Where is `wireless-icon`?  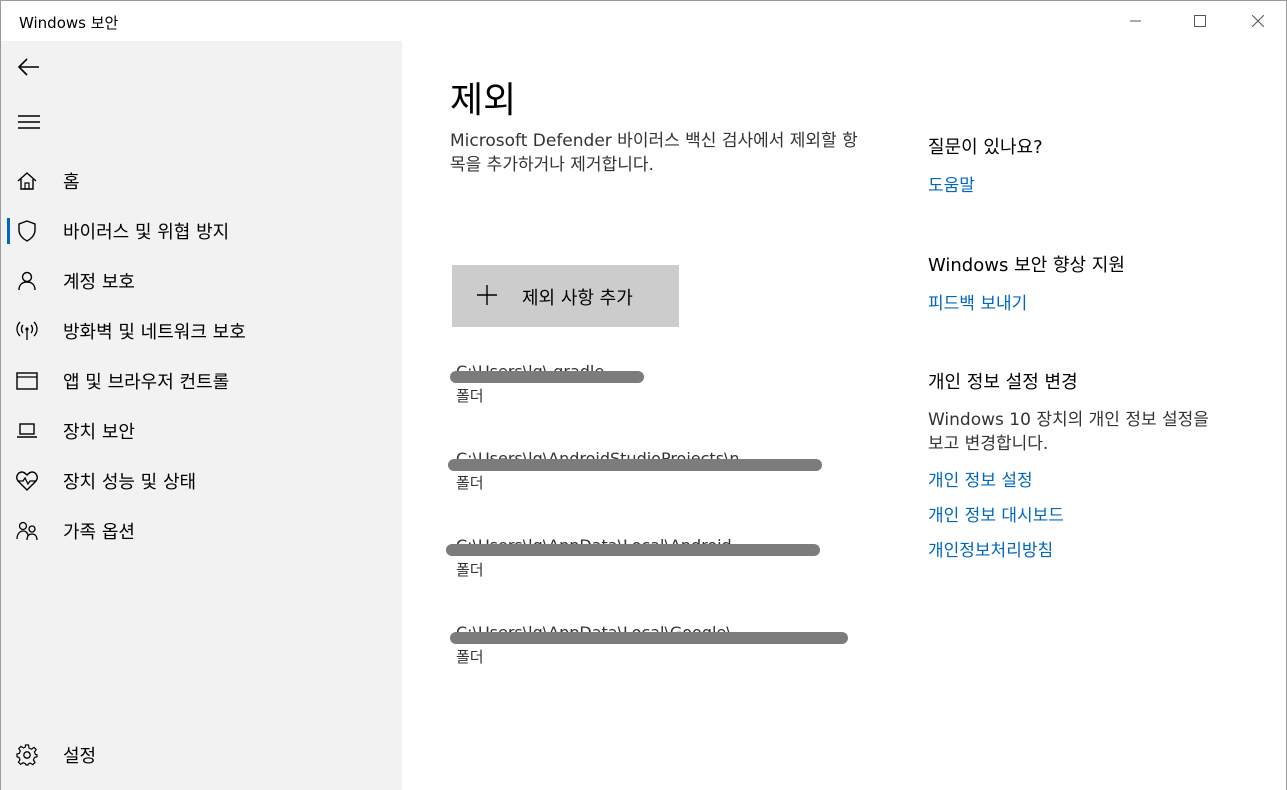 wireless-icon is located at coordinates (27, 331).